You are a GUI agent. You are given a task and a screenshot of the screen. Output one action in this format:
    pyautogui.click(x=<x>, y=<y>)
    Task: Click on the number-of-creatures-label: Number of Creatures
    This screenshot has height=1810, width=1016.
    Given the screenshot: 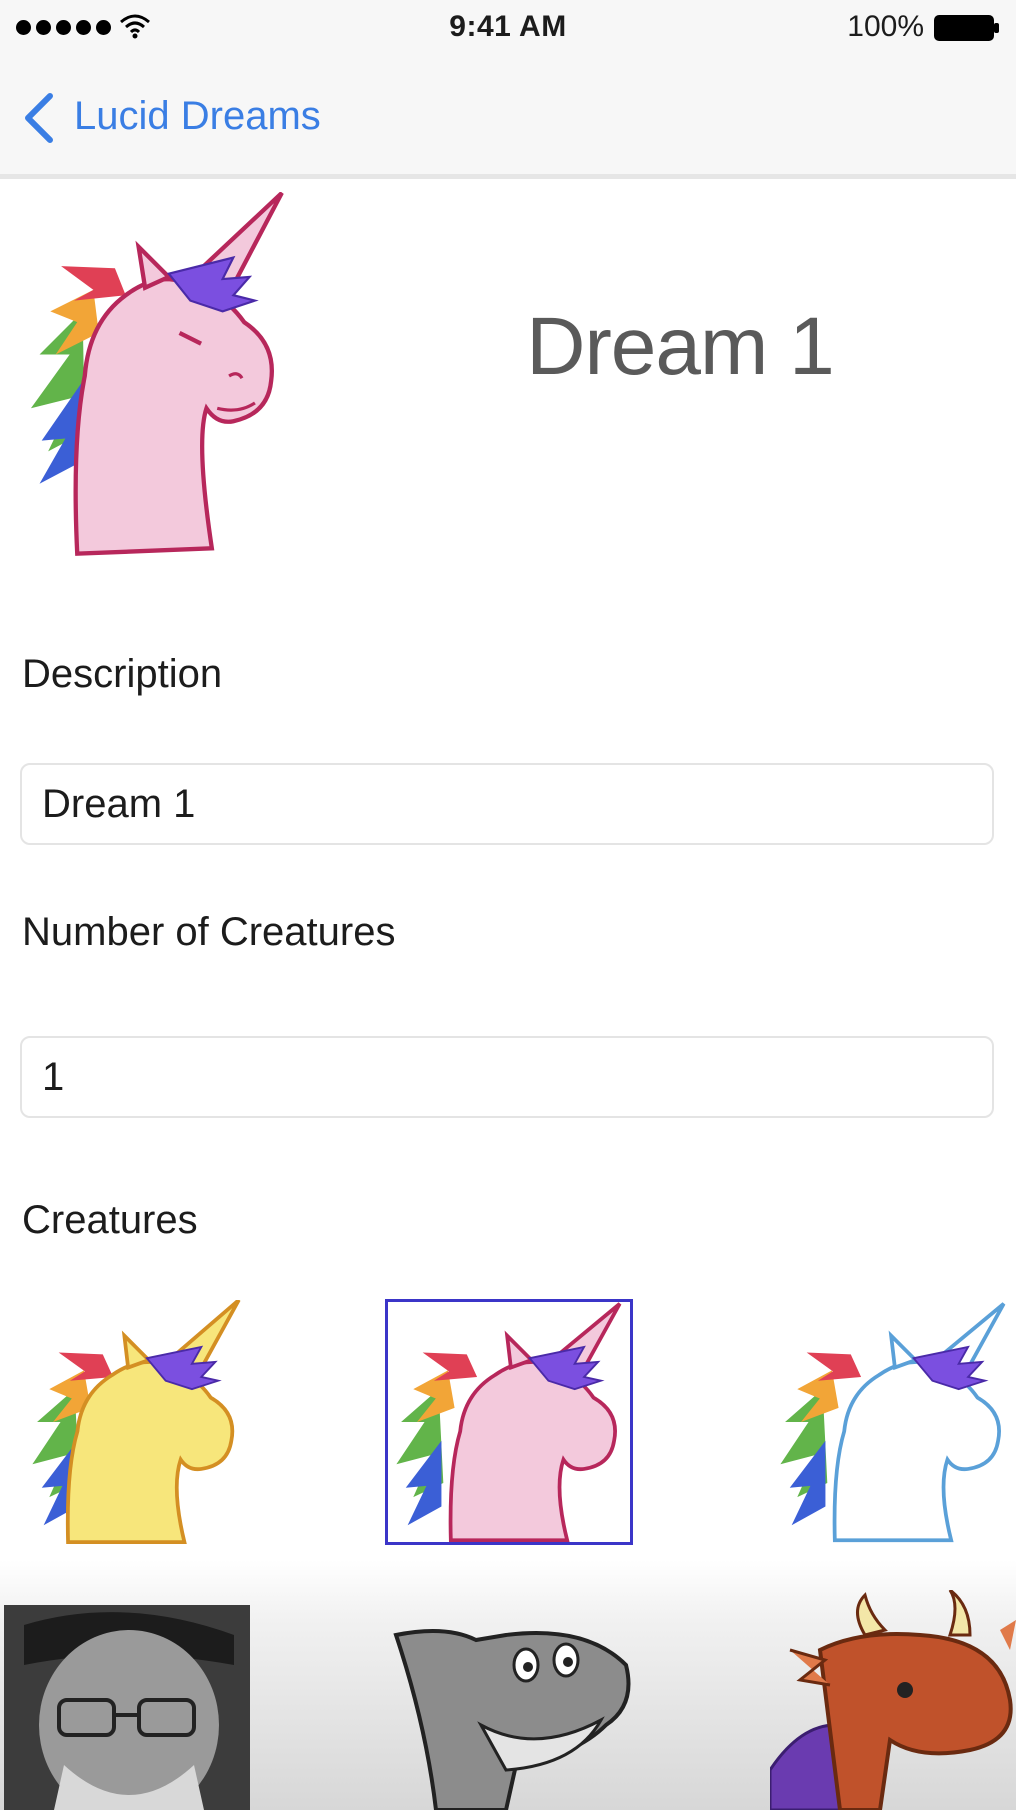 What is the action you would take?
    pyautogui.click(x=209, y=932)
    